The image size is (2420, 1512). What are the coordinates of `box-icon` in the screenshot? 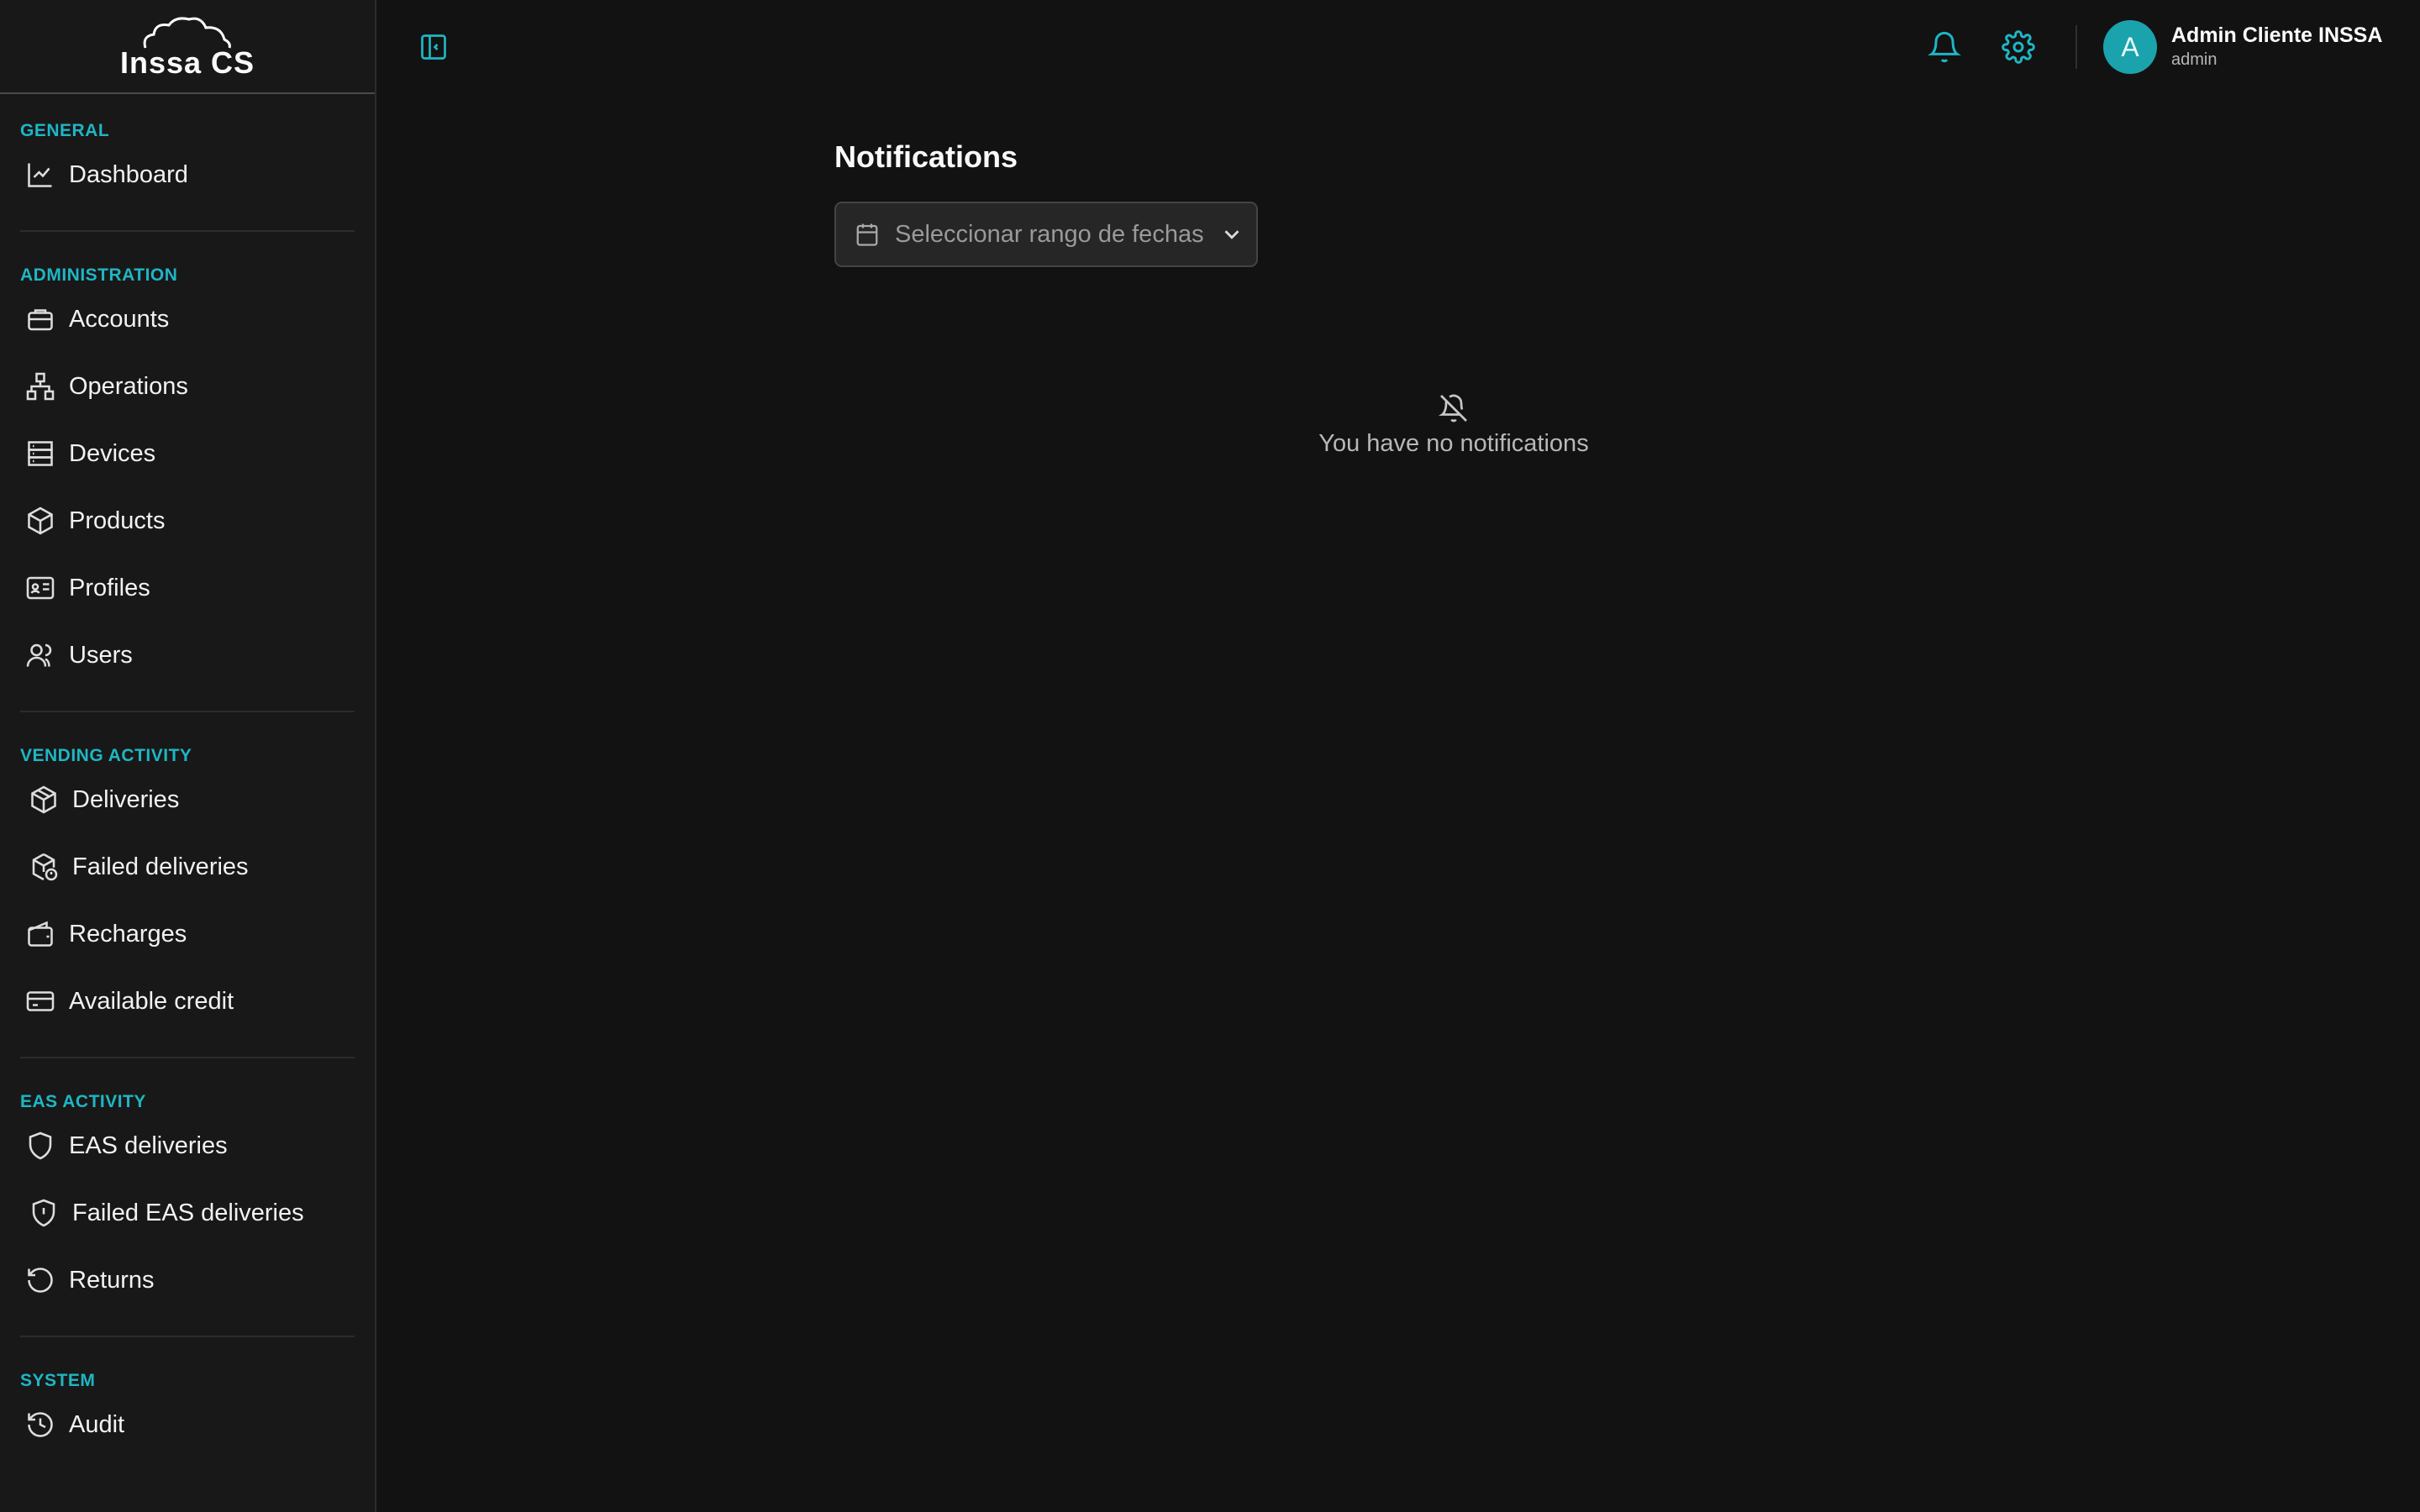 It's located at (40, 521).